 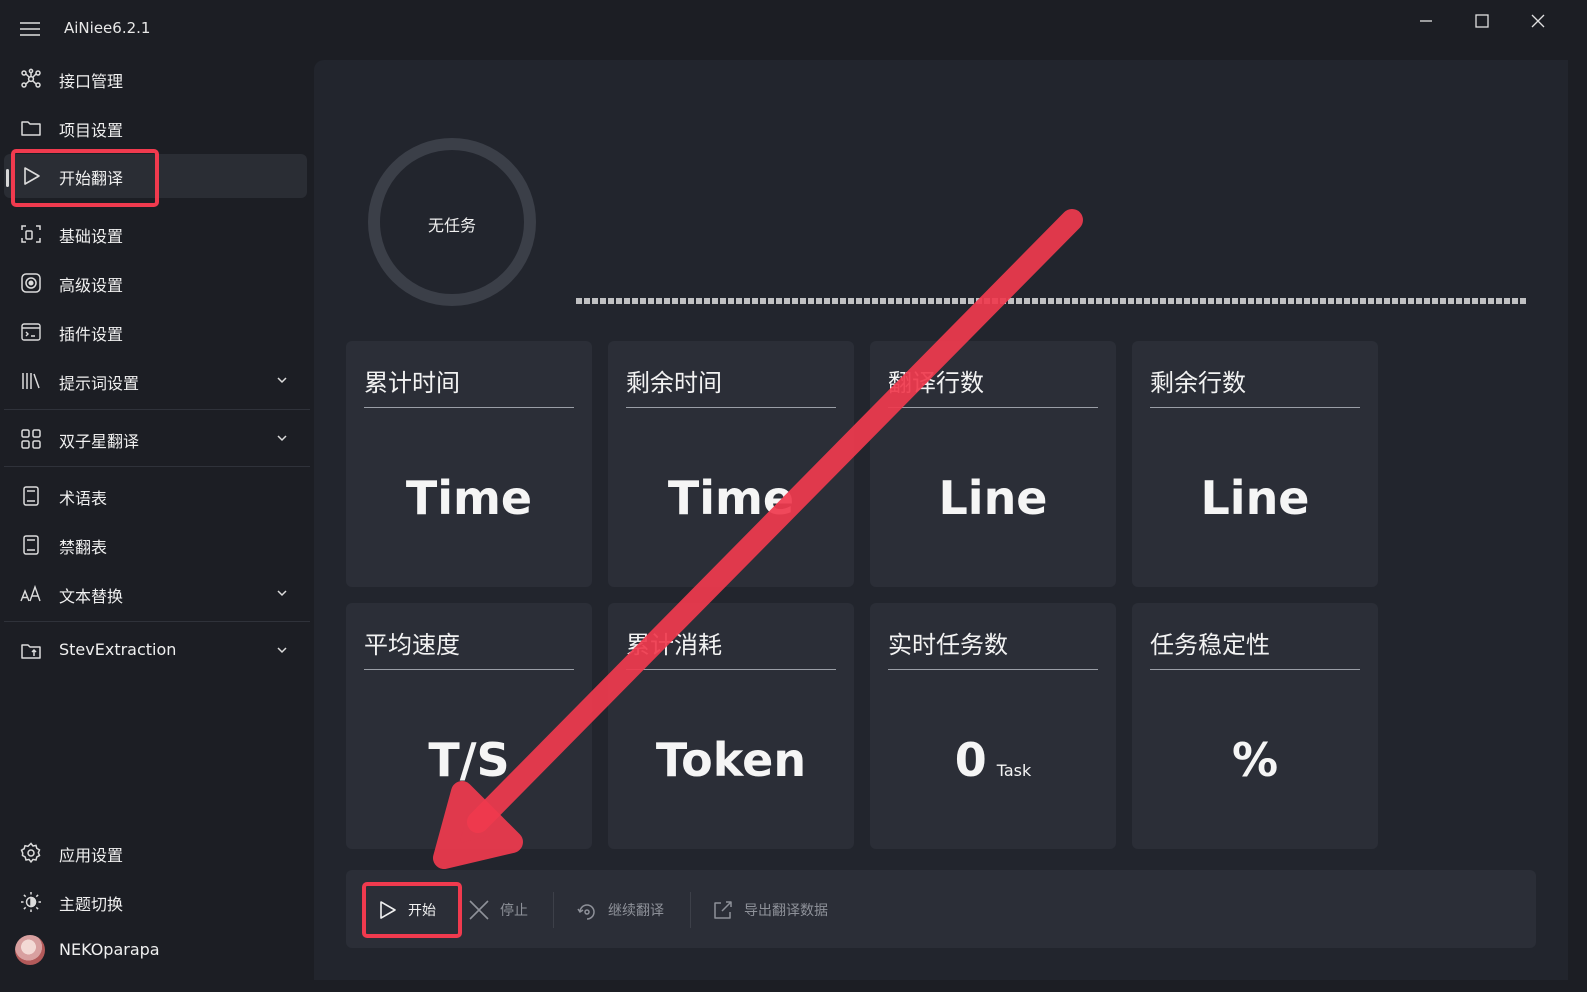 I want to click on sidebar-item-prompt-settings: 提示词设置, so click(x=155, y=381).